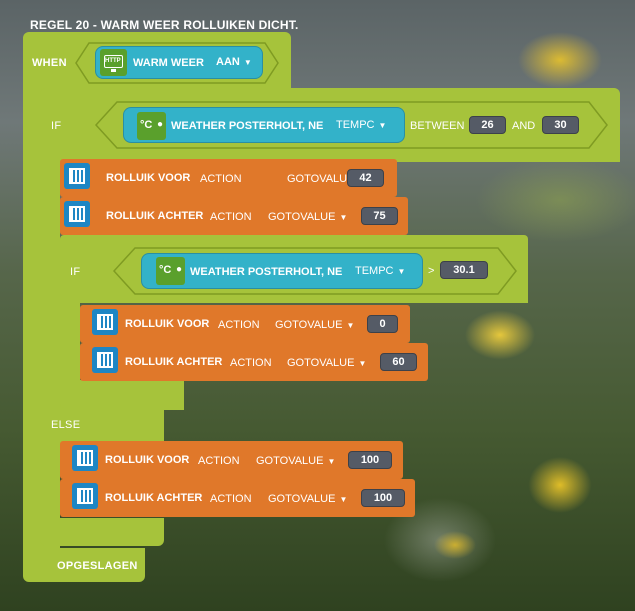 The height and width of the screenshot is (611, 635). I want to click on if-block-spine, so click(50, 355).